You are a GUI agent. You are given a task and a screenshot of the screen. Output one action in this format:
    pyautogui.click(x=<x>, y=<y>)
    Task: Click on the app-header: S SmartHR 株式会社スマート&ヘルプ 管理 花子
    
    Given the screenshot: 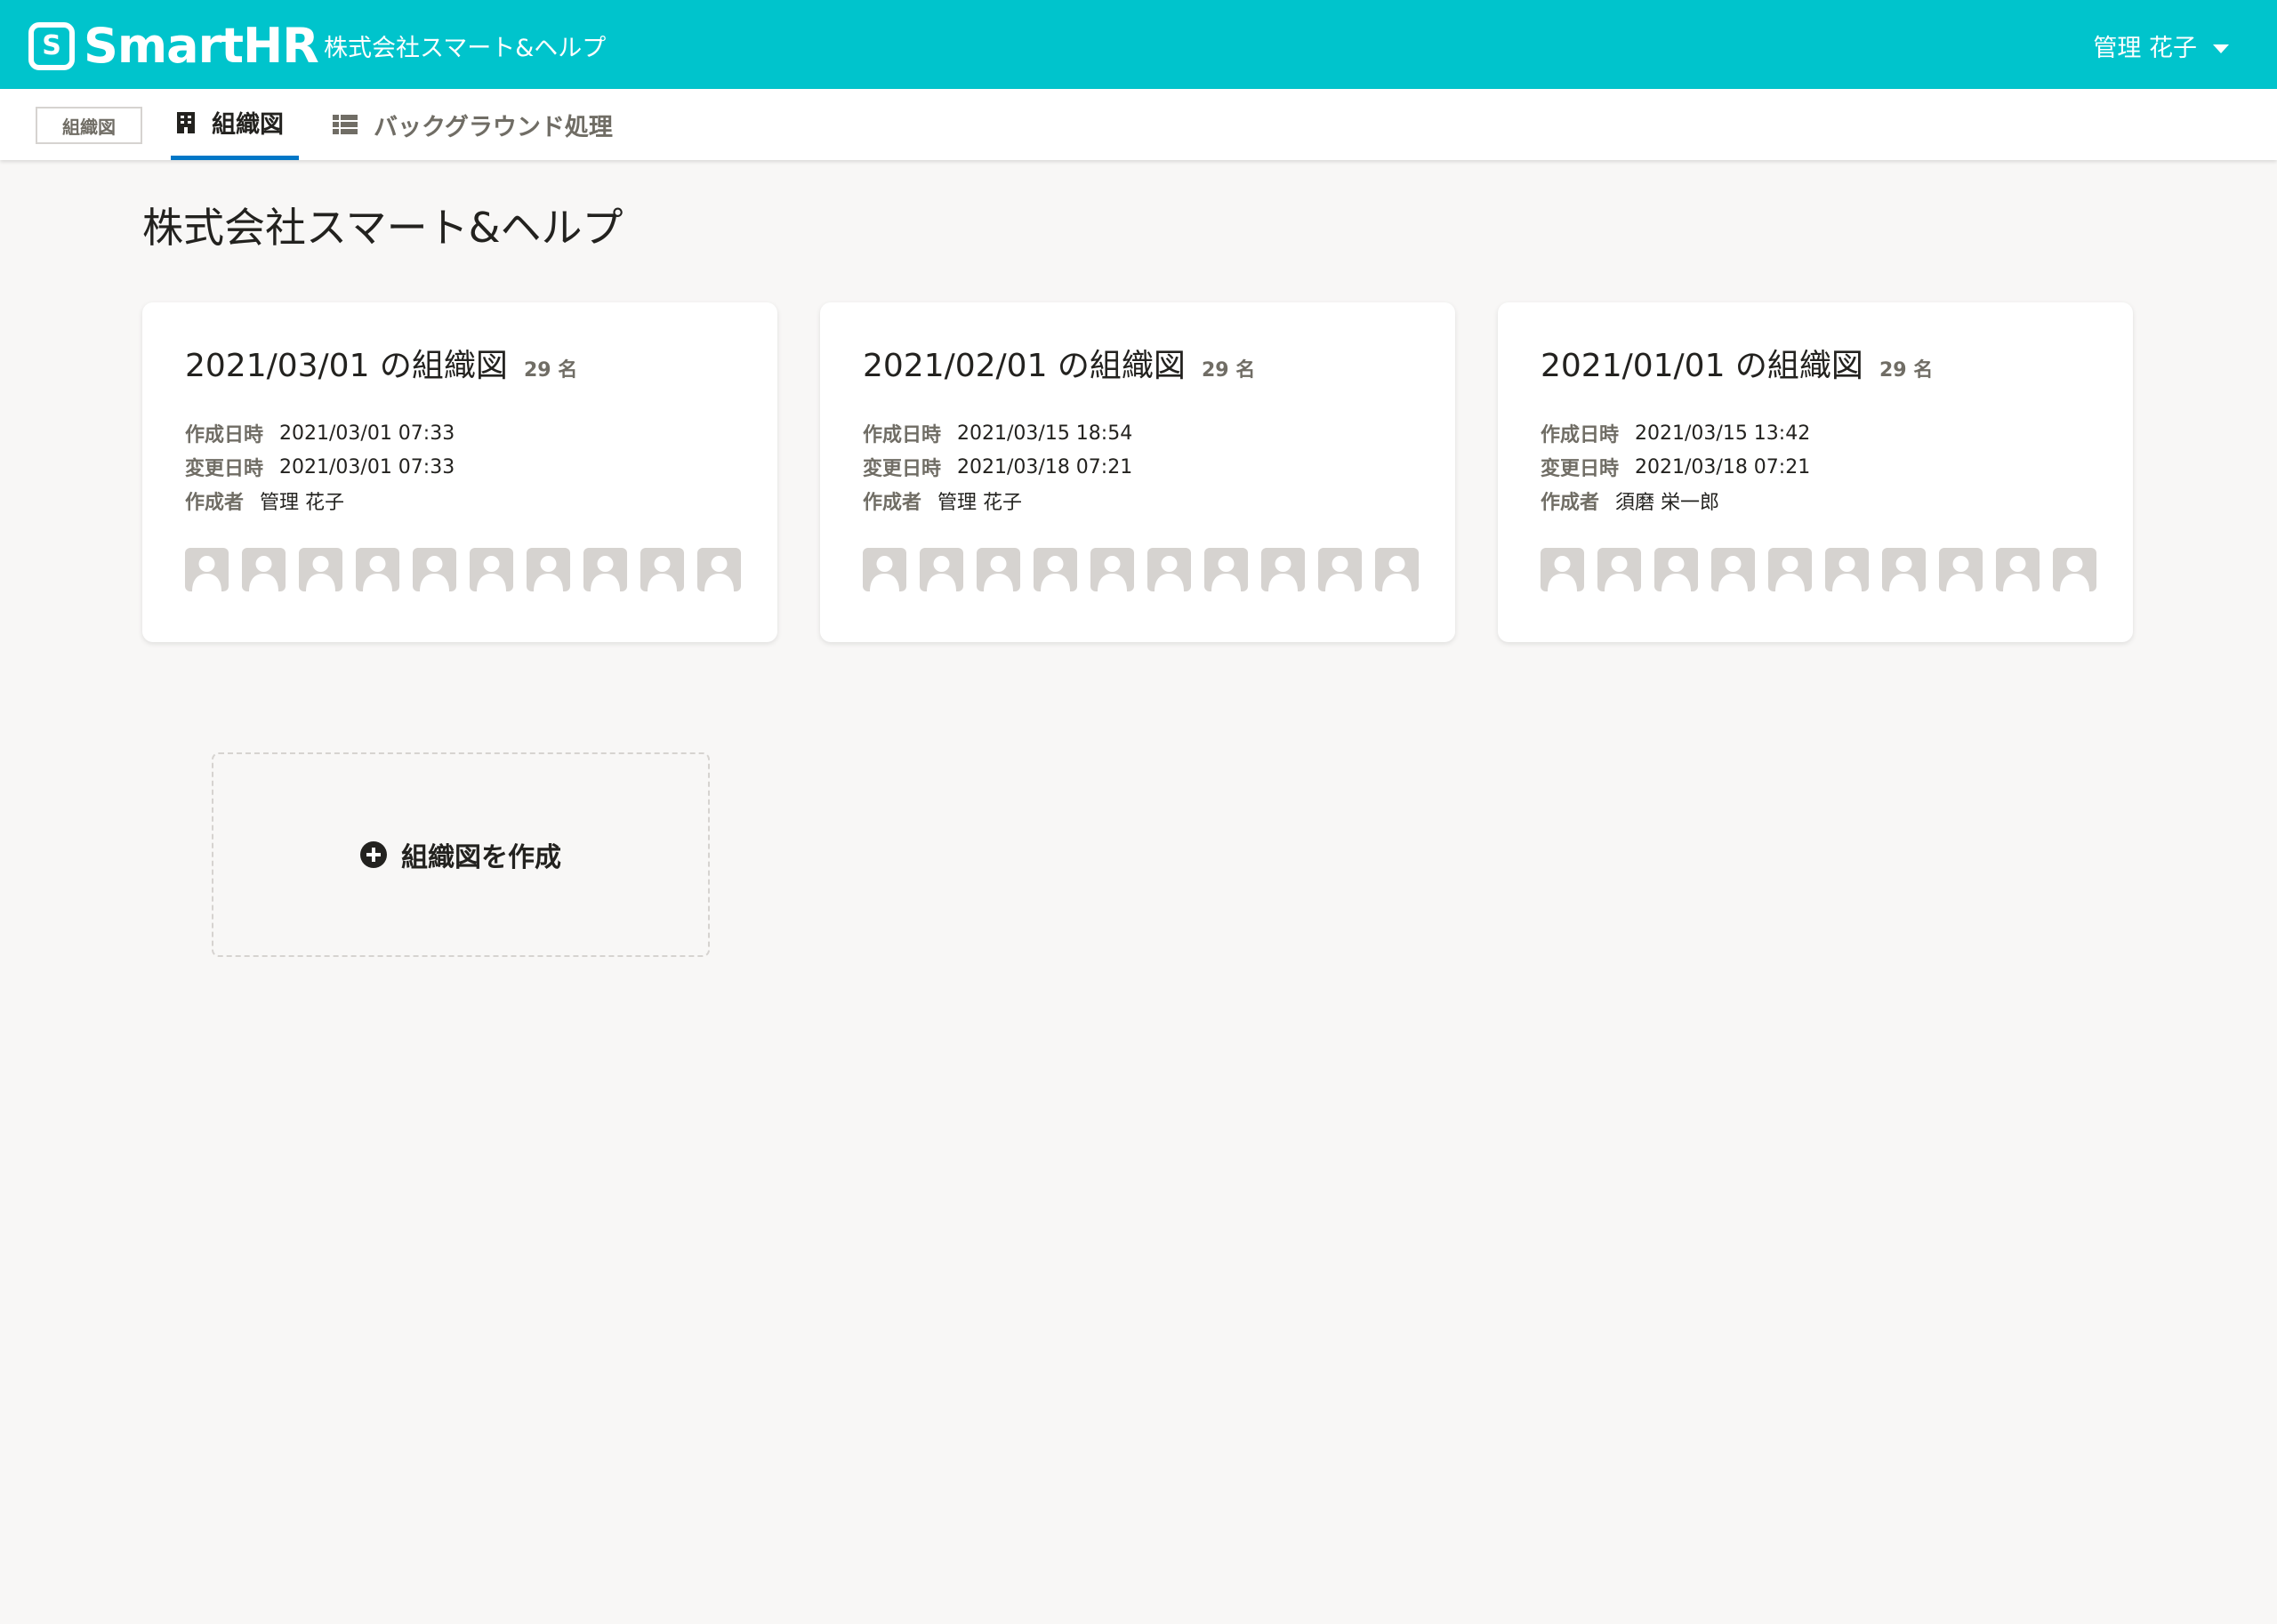 What is the action you would take?
    pyautogui.click(x=1138, y=44)
    